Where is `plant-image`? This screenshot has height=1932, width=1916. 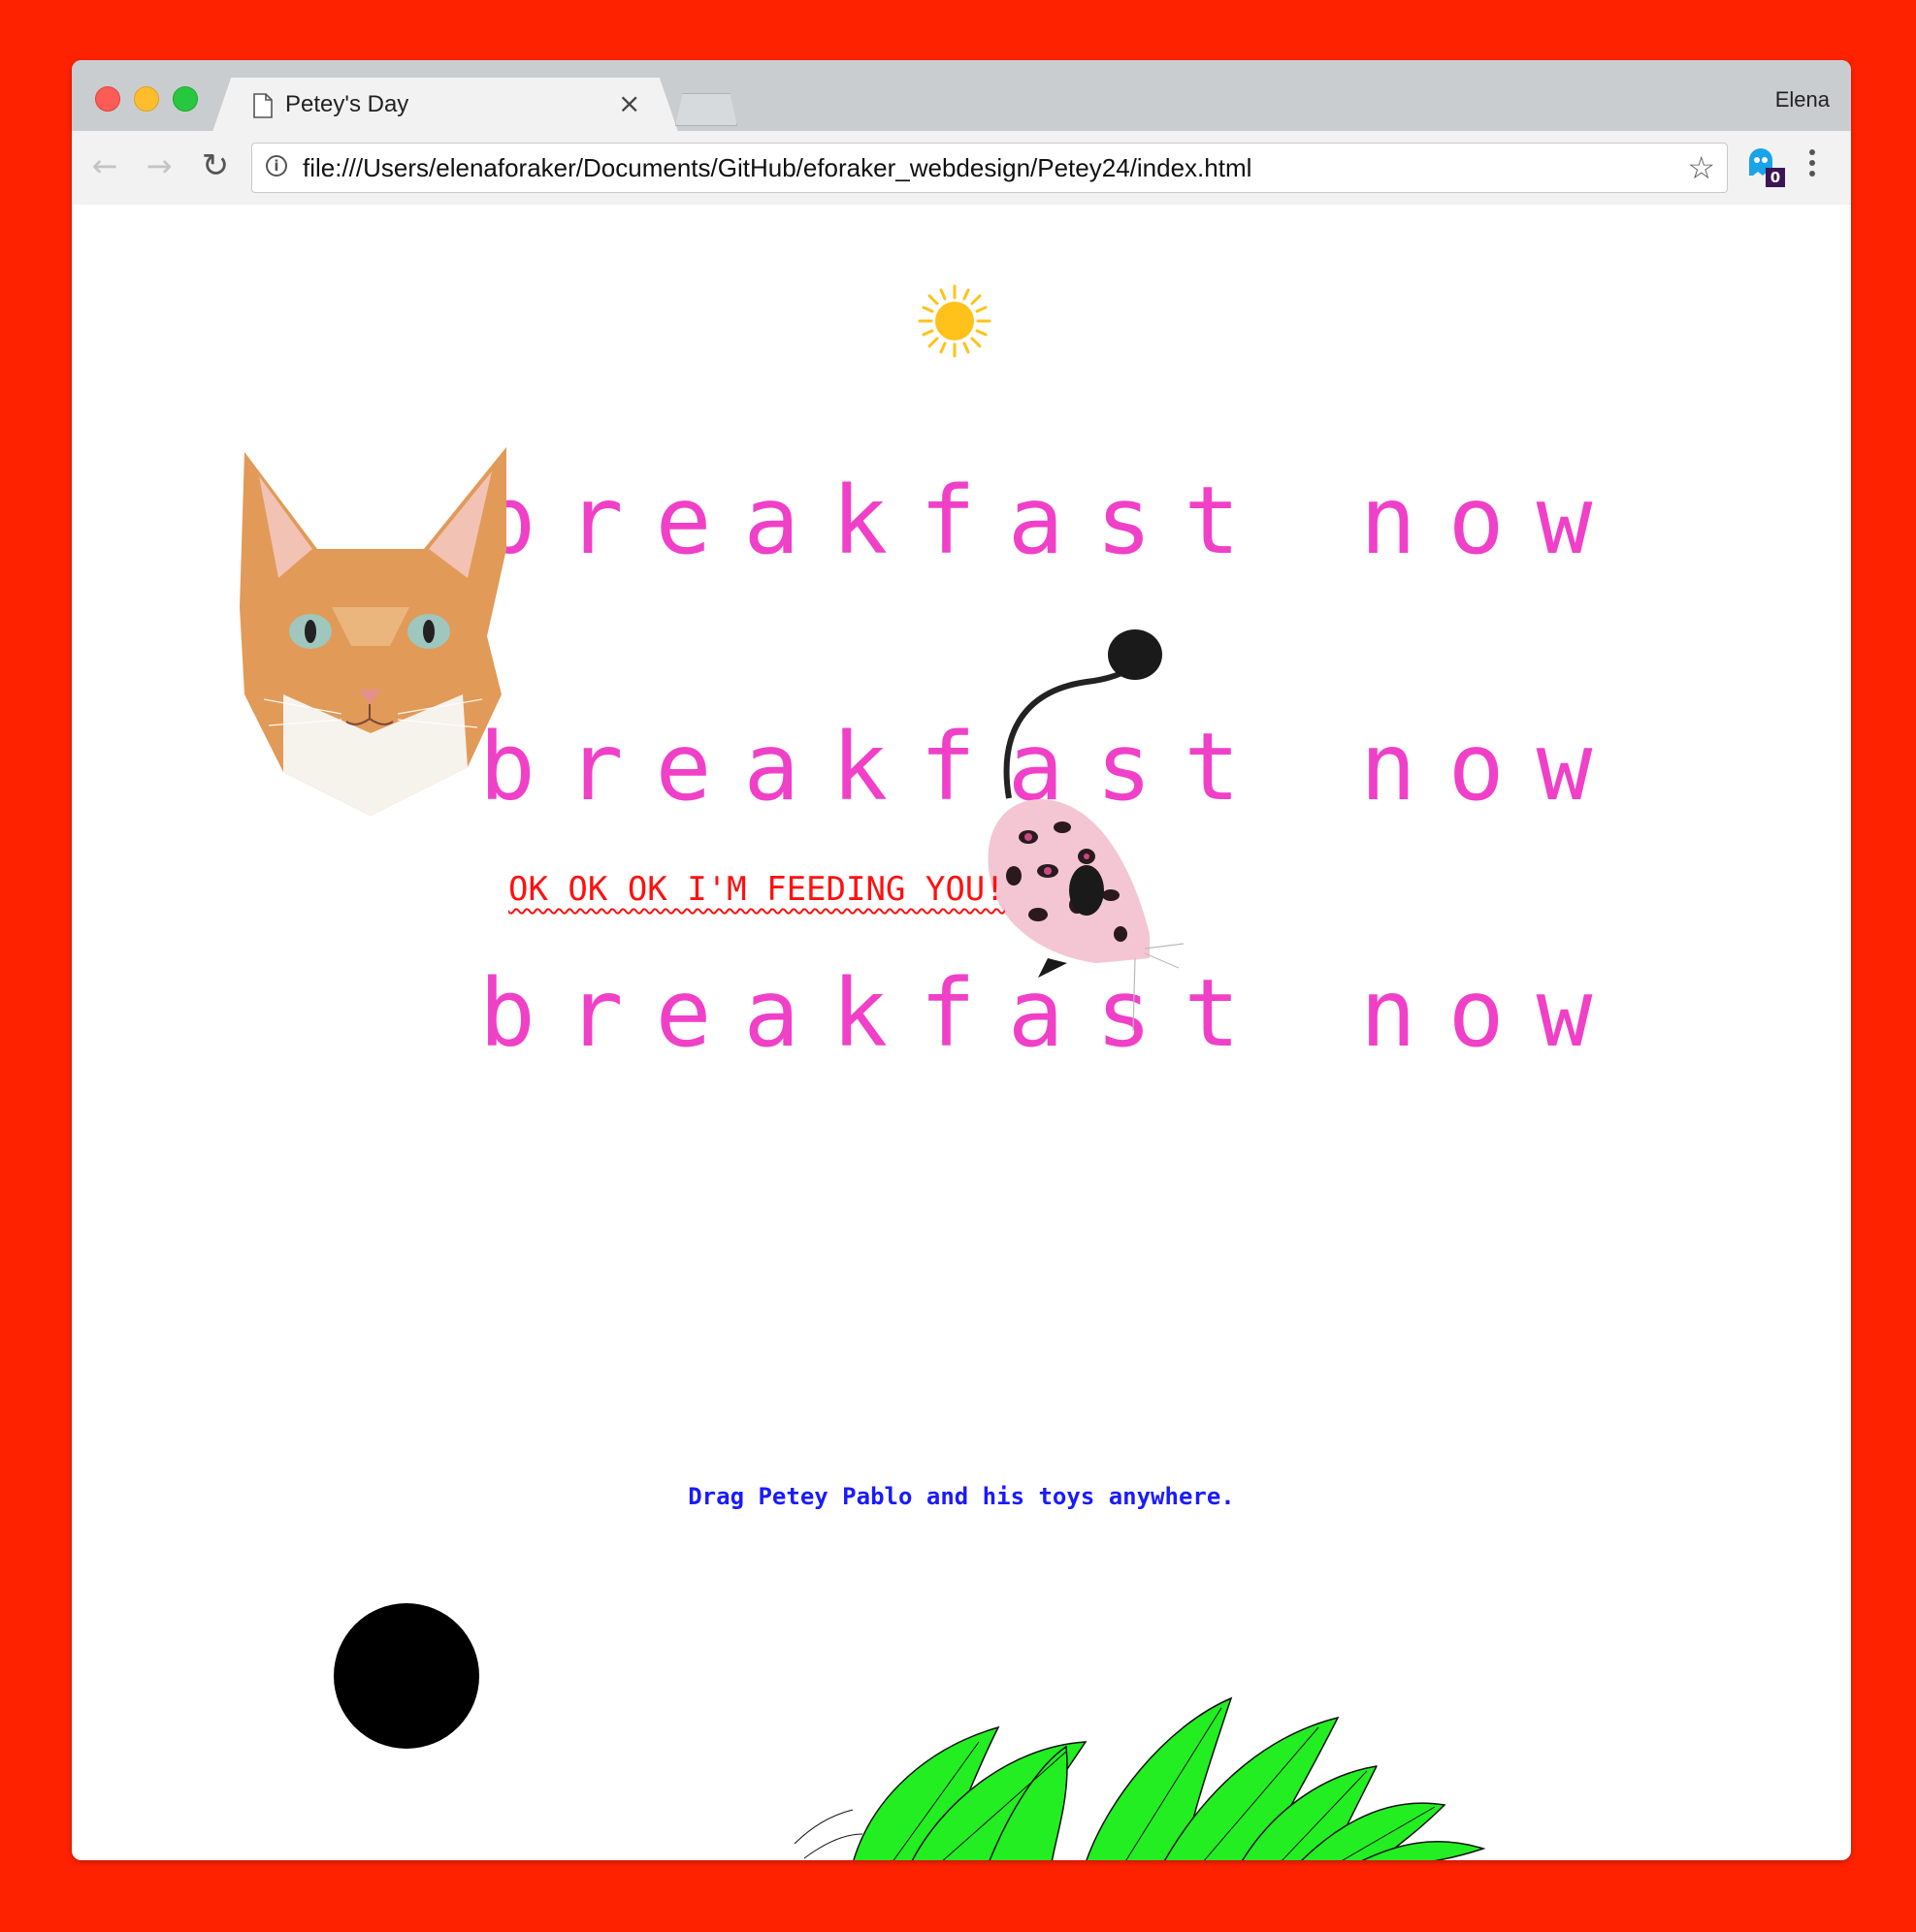 plant-image is located at coordinates (1153, 1774).